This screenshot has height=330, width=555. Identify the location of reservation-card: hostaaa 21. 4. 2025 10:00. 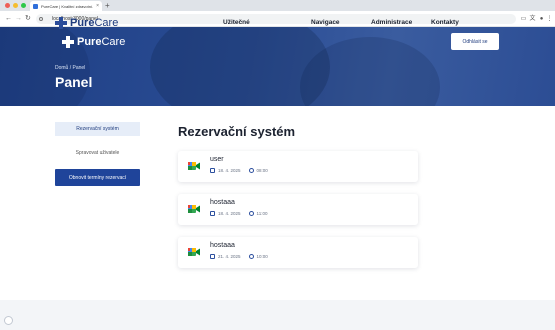
(298, 252).